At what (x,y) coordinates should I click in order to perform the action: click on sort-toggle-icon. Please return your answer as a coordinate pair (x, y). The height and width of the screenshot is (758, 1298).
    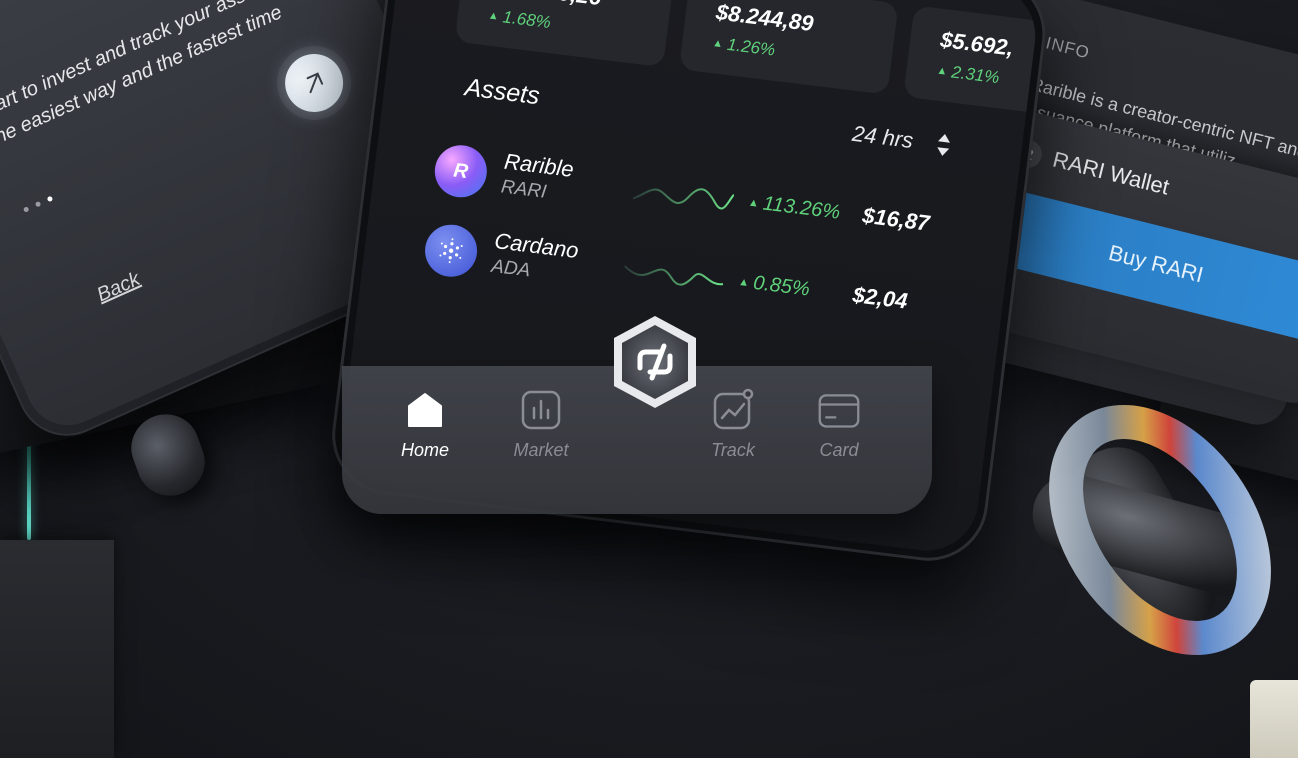
    Looking at the image, I should click on (943, 145).